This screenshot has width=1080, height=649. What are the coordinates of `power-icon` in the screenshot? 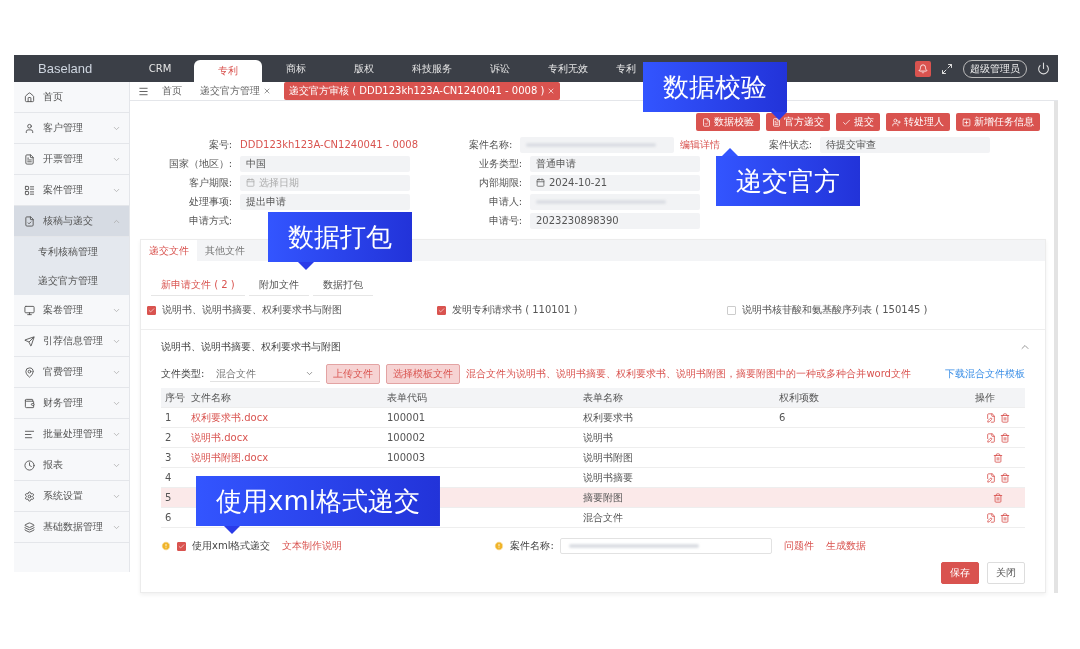 It's located at (1043, 68).